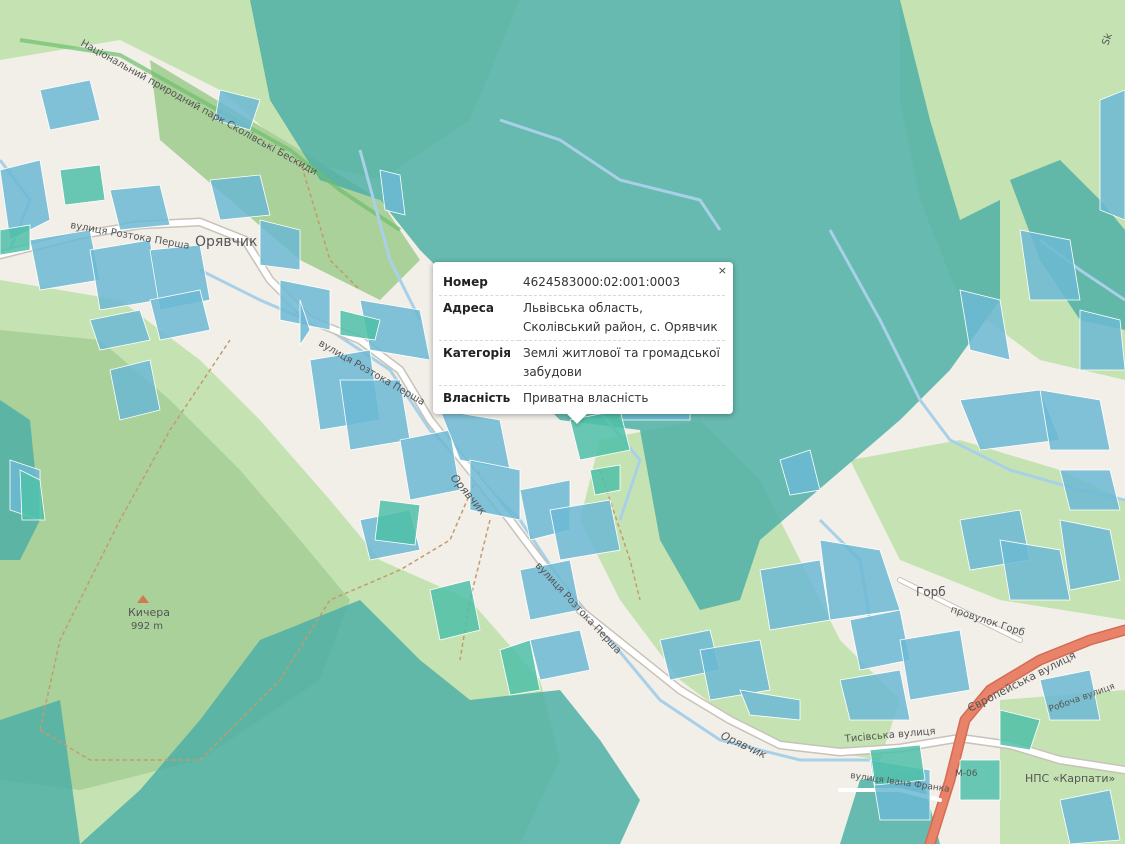  I want to click on road-code-label: М-06, so click(966, 774).